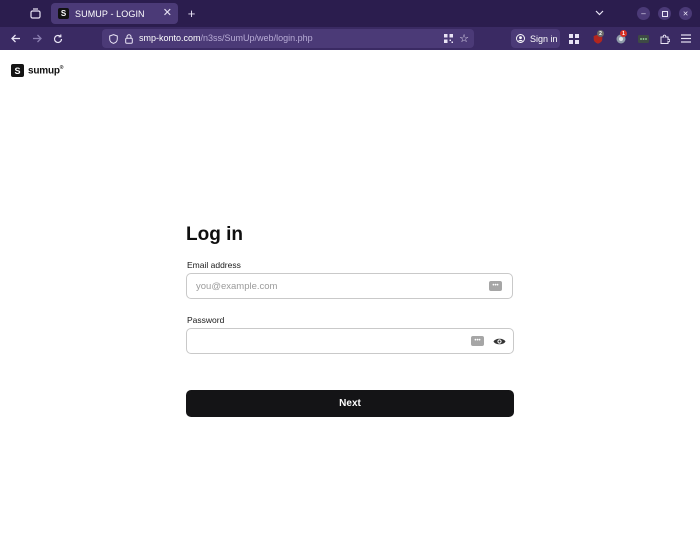 This screenshot has height=536, width=700. What do you see at coordinates (597, 37) in the screenshot?
I see `ublock-extension-icon: 2` at bounding box center [597, 37].